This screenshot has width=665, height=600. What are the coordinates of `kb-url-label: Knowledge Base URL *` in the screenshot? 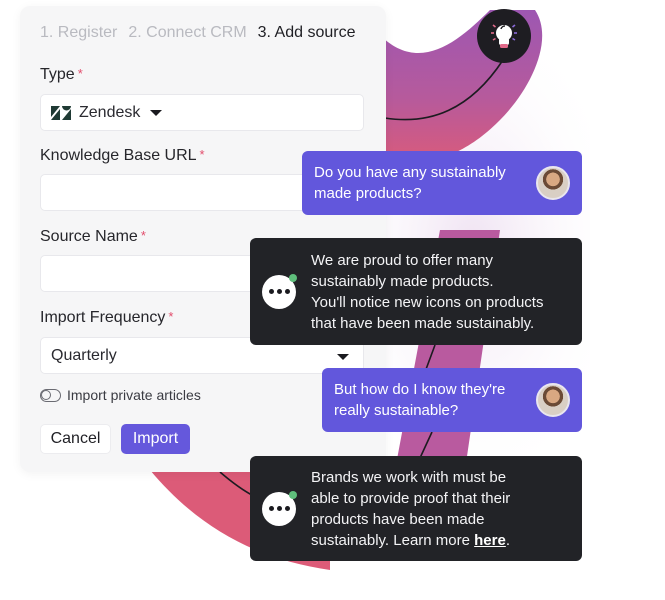 It's located at (122, 155).